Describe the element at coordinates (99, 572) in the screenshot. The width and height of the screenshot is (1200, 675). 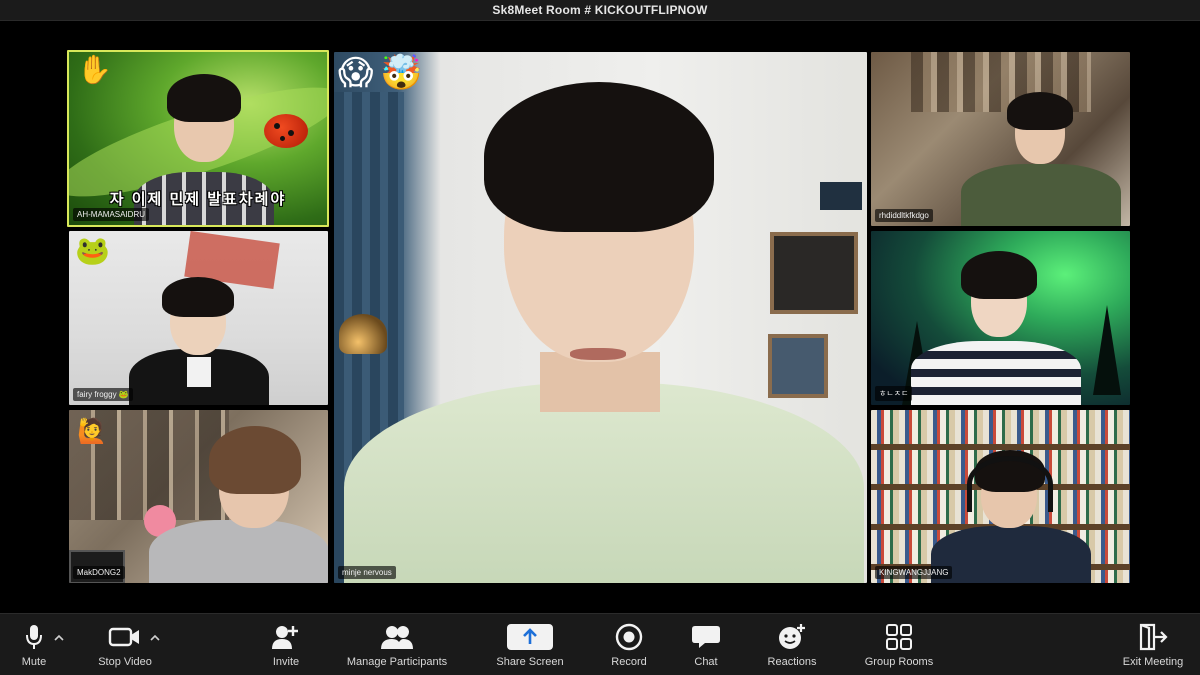
I see `participant-name: MakDONG2` at that location.